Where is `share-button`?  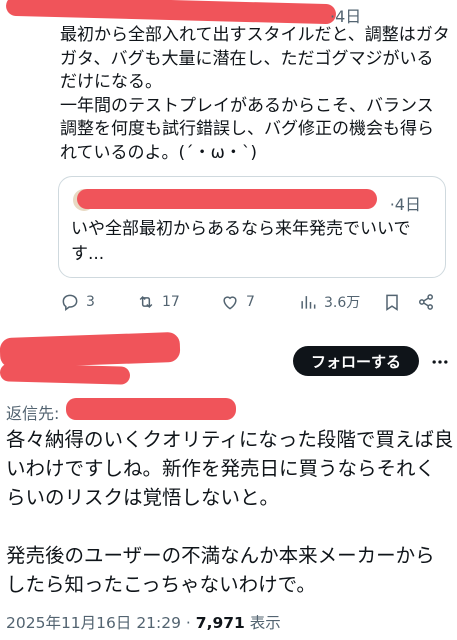 share-button is located at coordinates (426, 302).